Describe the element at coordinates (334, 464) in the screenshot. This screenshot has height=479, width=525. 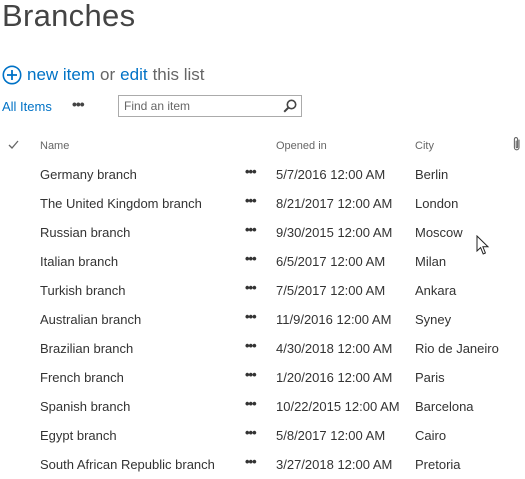
I see `row-opened-in-cell: 3/27/2018 12:00 AM` at that location.